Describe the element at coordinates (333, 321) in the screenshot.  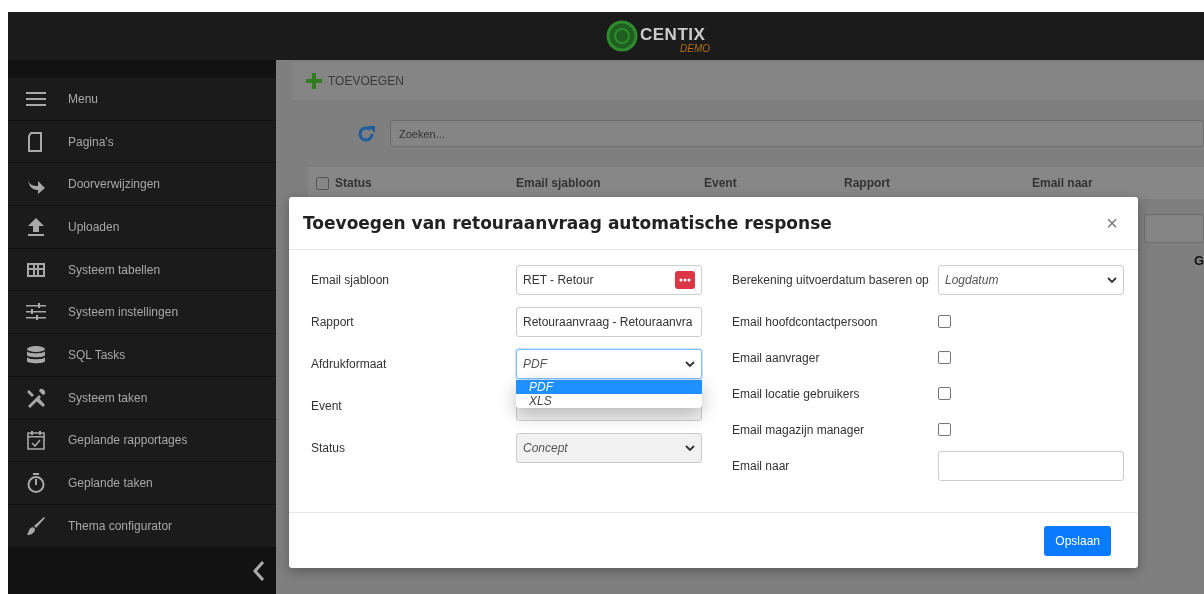
I see `field-label: Rapport` at that location.